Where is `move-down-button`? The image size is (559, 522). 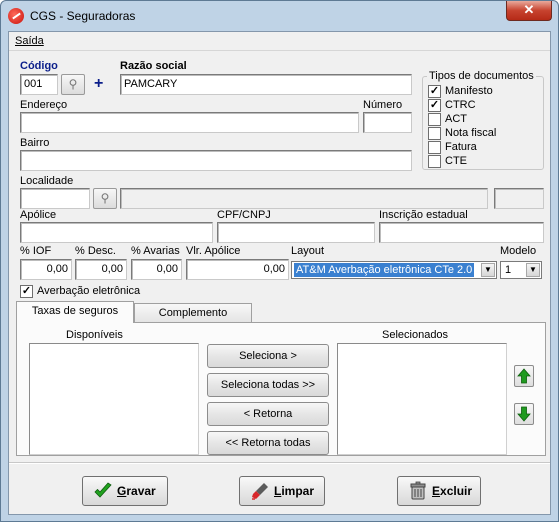
move-down-button is located at coordinates (524, 414).